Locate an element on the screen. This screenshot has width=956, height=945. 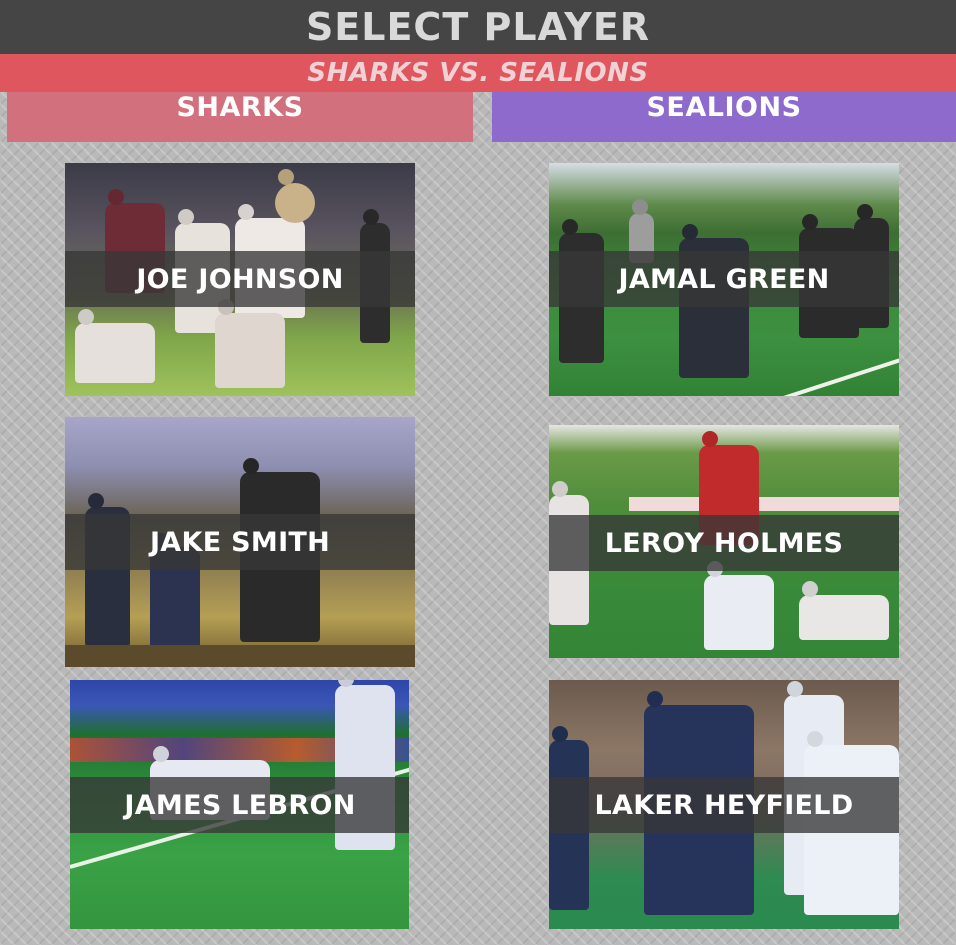
player-name-banner: JAMES LEBRON is located at coordinates (239, 805).